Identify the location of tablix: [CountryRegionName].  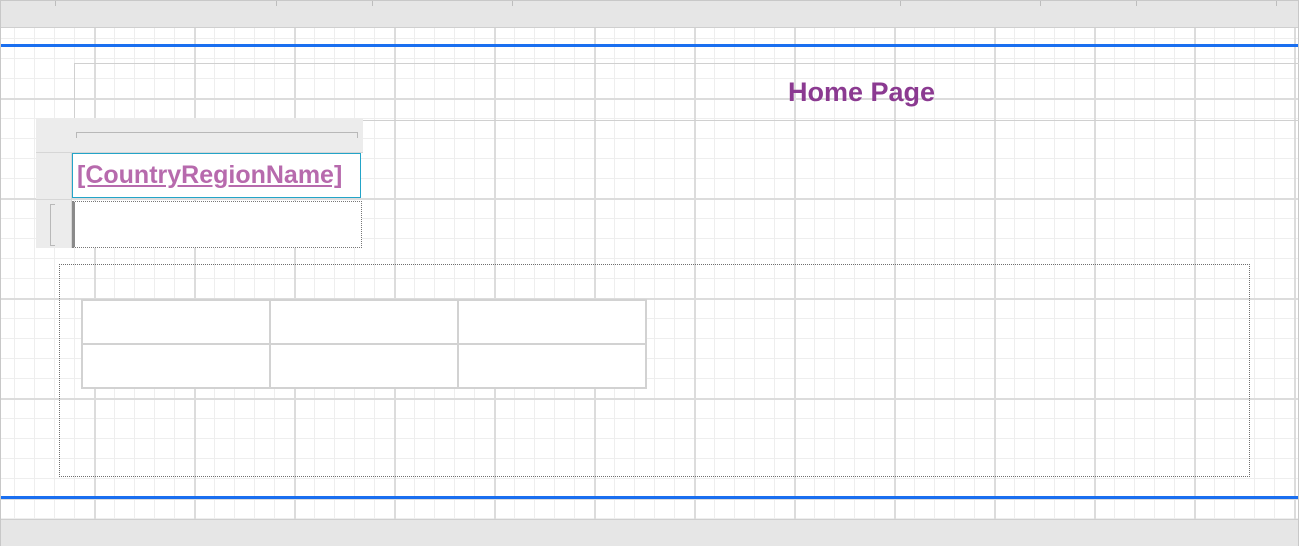
(199, 183).